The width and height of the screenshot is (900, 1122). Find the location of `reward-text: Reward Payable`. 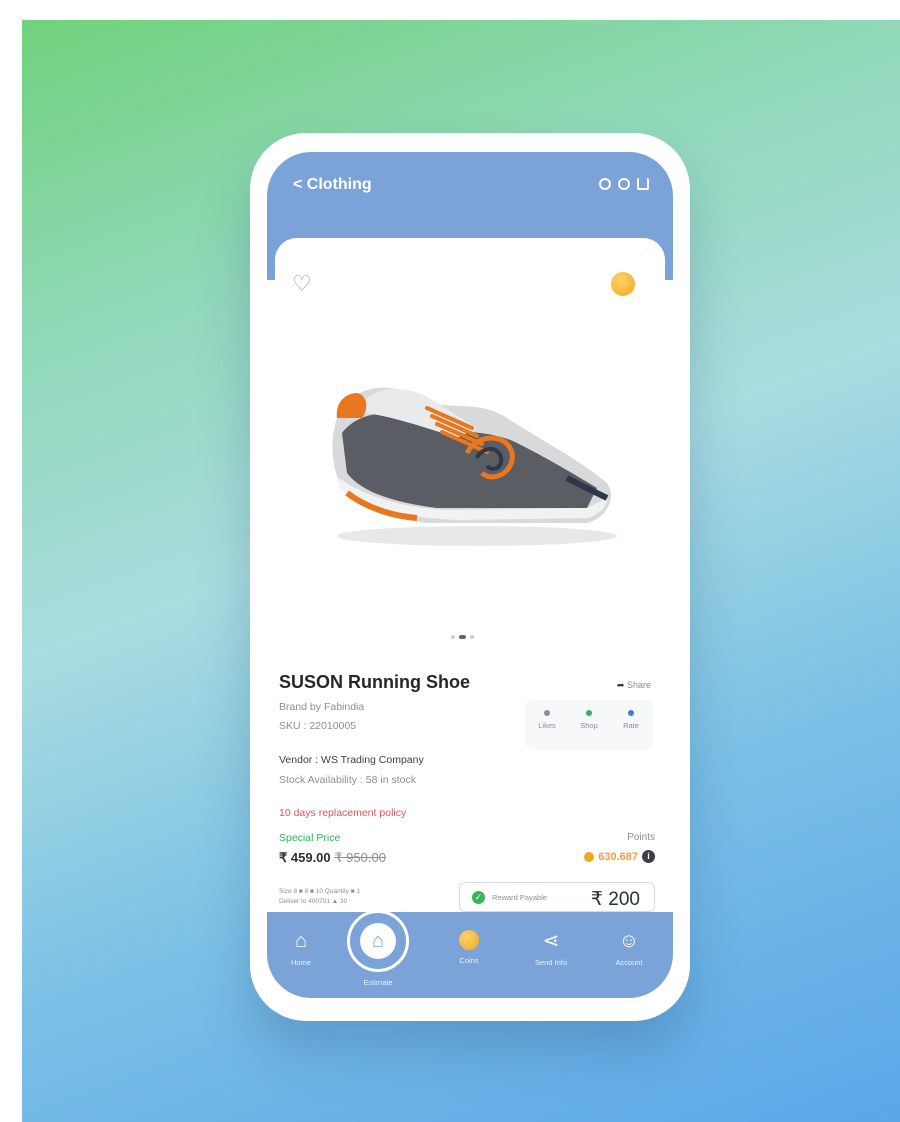

reward-text: Reward Payable is located at coordinates (520, 897).